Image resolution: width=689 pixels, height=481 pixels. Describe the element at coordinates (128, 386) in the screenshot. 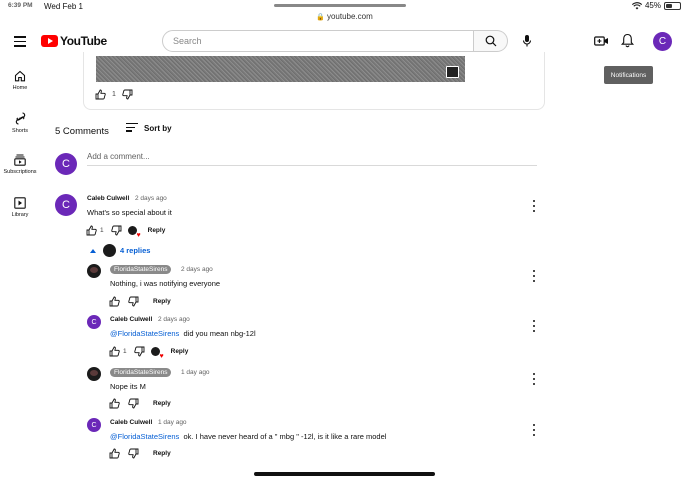

I see `reply-text: Nope its M` at that location.